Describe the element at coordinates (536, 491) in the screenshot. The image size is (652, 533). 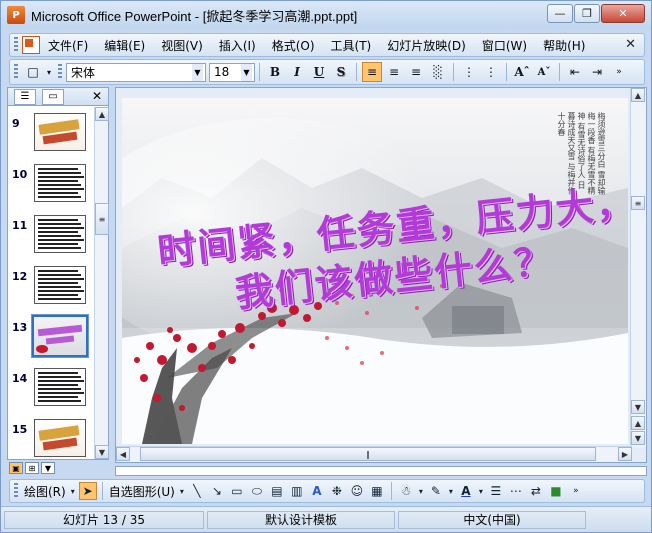
I see `arrow-style-icon: ⇄` at that location.